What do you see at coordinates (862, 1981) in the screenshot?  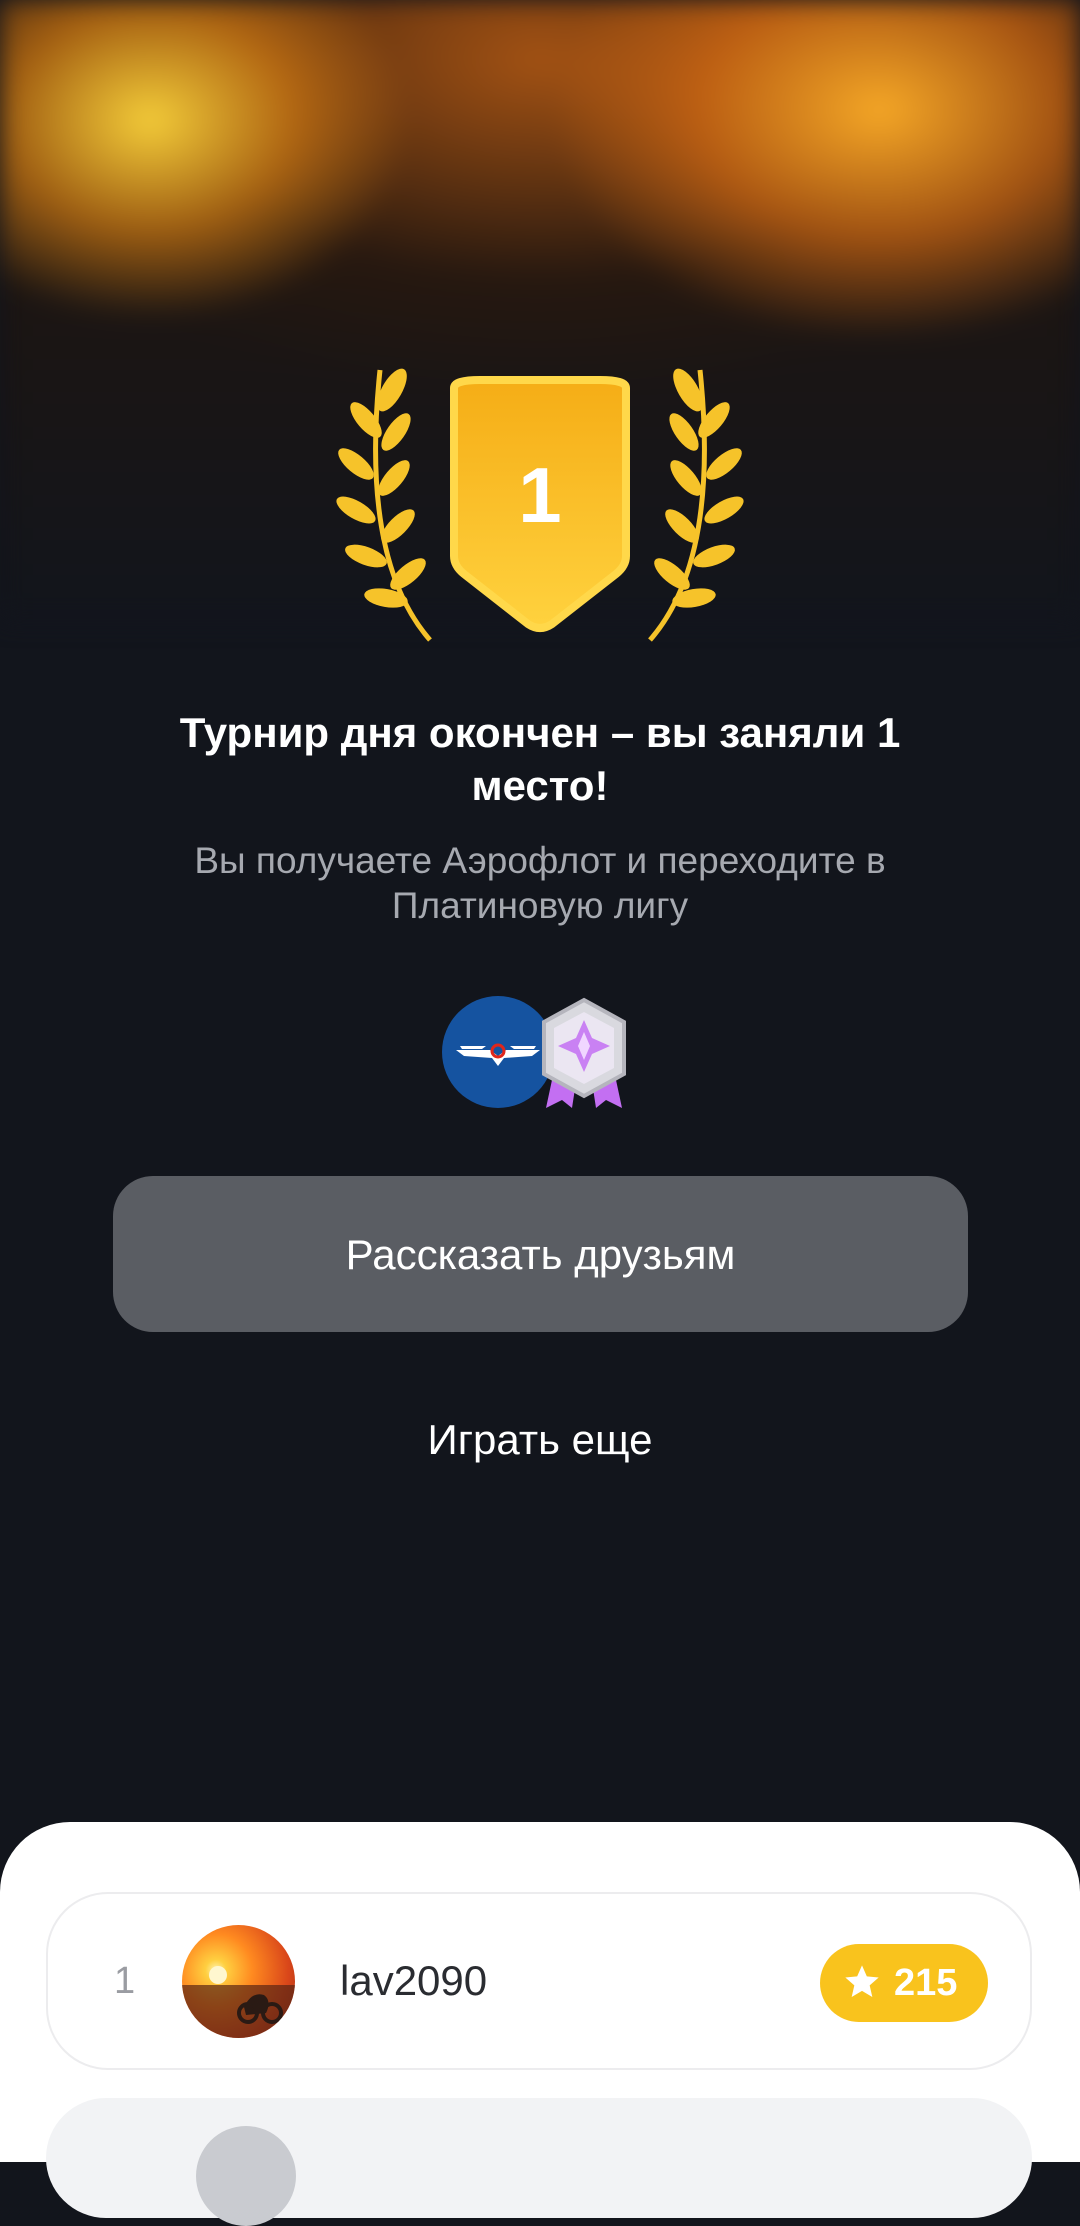 I see `star-icon` at bounding box center [862, 1981].